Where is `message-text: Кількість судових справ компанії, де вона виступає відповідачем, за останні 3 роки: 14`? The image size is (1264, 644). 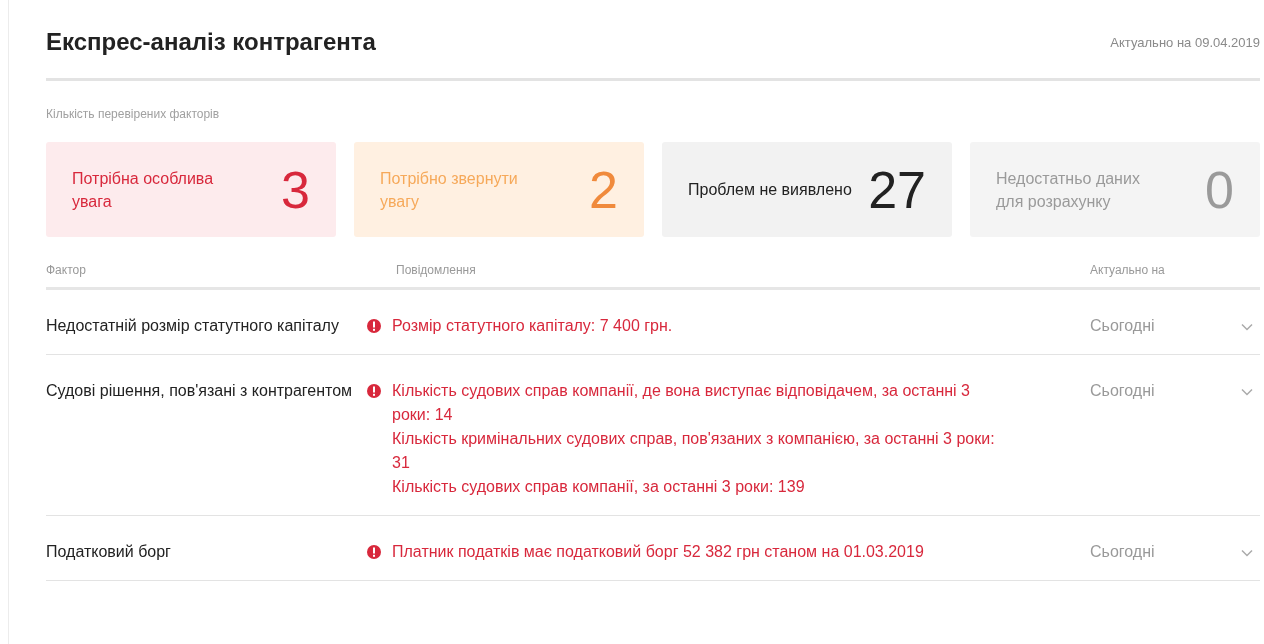 message-text: Кількість судових справ компанії, де вона виступає відповідачем, за останні 3 роки: 14 is located at coordinates (681, 403).